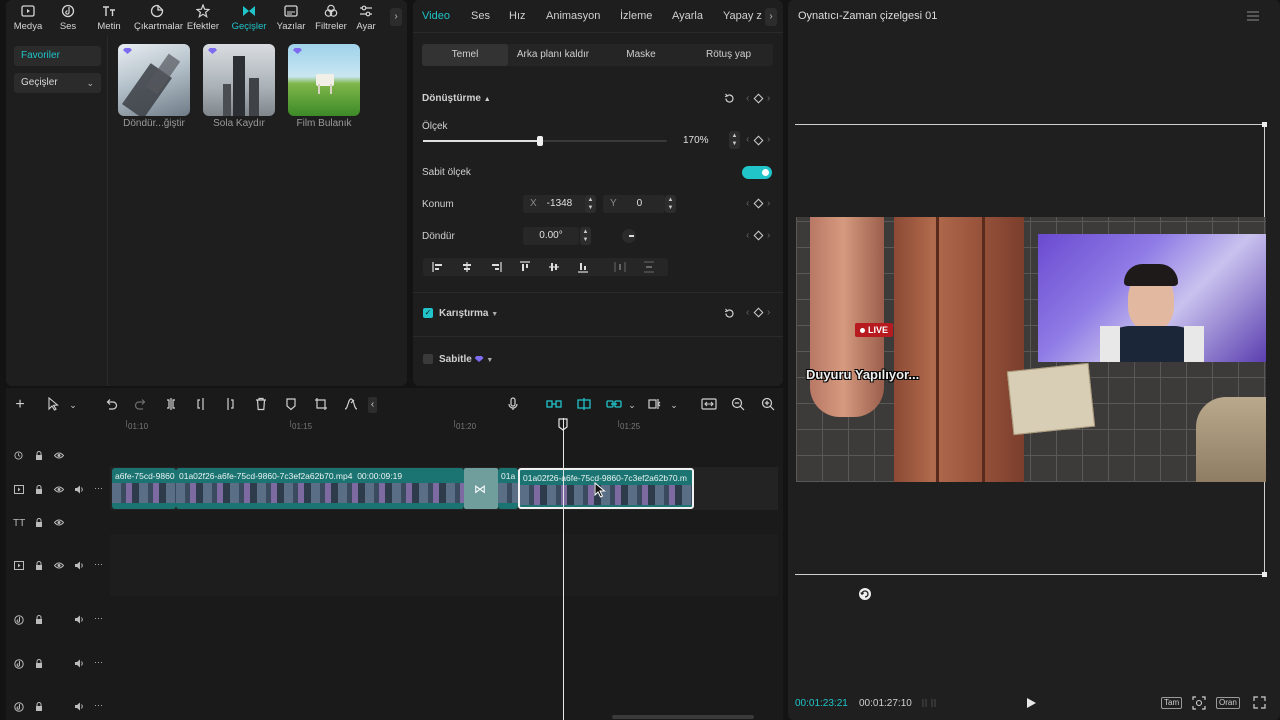 Image resolution: width=1280 pixels, height=720 pixels. Describe the element at coordinates (112, 405) in the screenshot. I see `undo-icon` at that location.